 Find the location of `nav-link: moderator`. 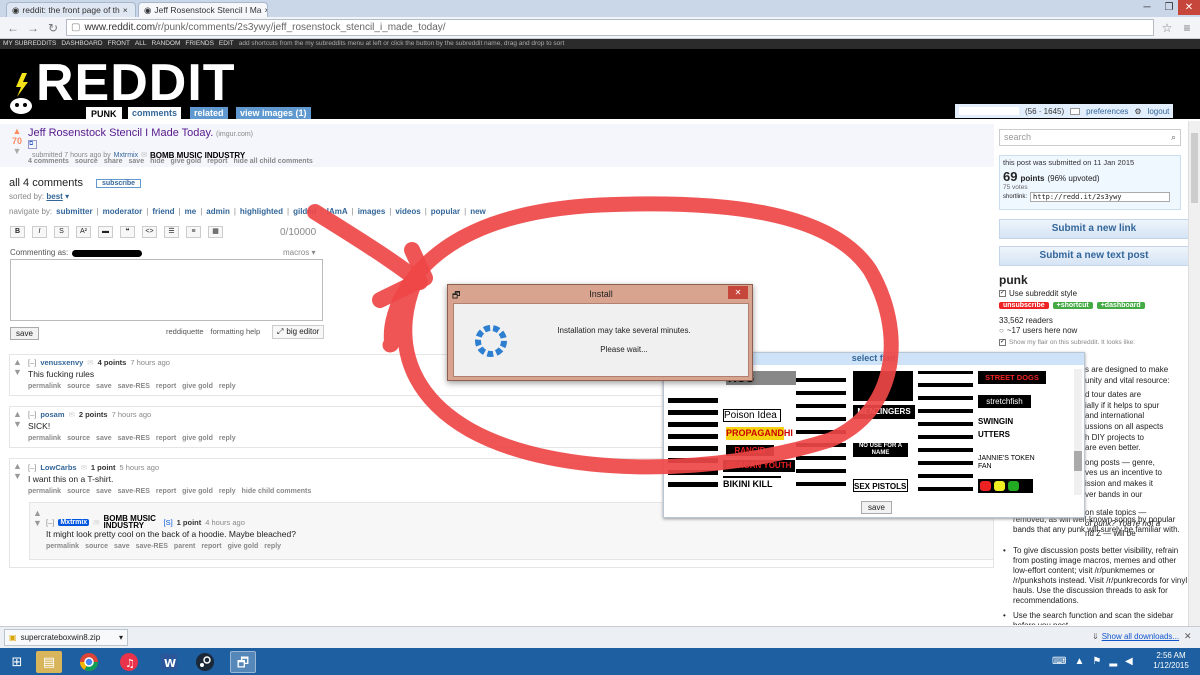

nav-link: moderator is located at coordinates (123, 211).